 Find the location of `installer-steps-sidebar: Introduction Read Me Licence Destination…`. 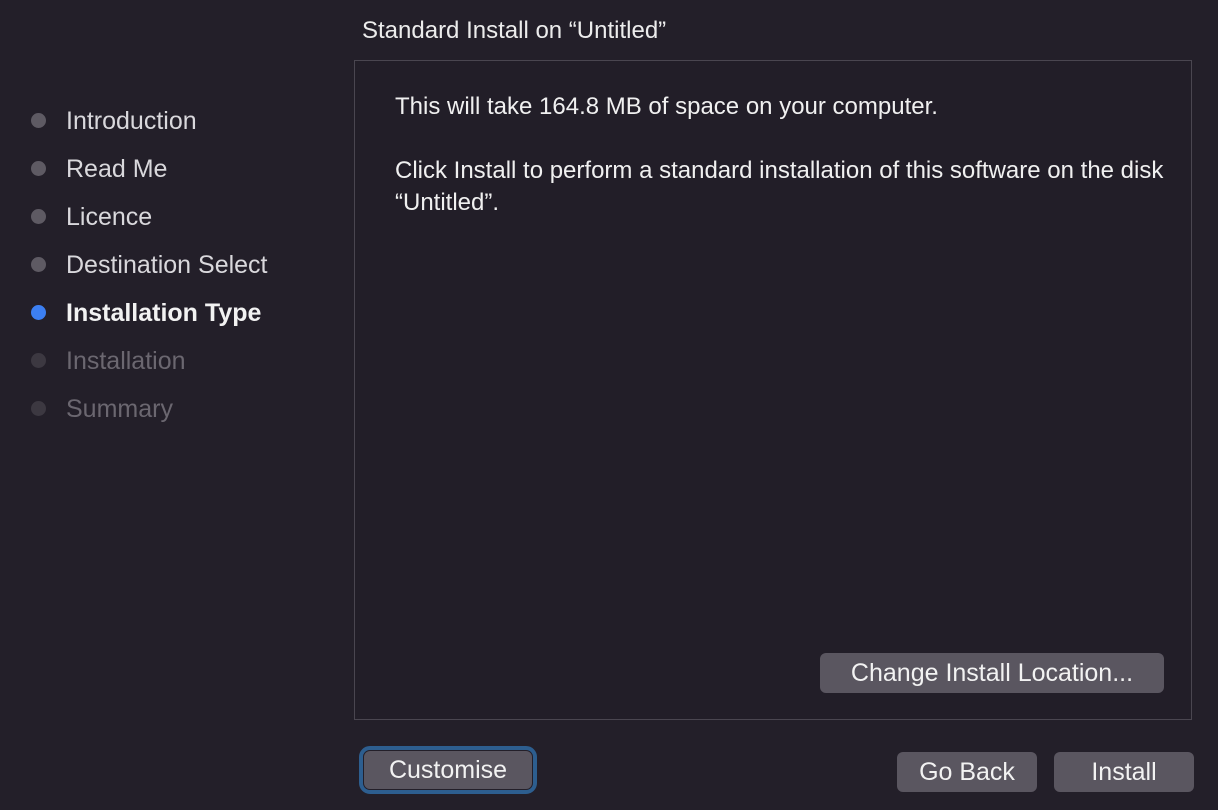

installer-steps-sidebar: Introduction Read Me Licence Destination… is located at coordinates (170, 265).